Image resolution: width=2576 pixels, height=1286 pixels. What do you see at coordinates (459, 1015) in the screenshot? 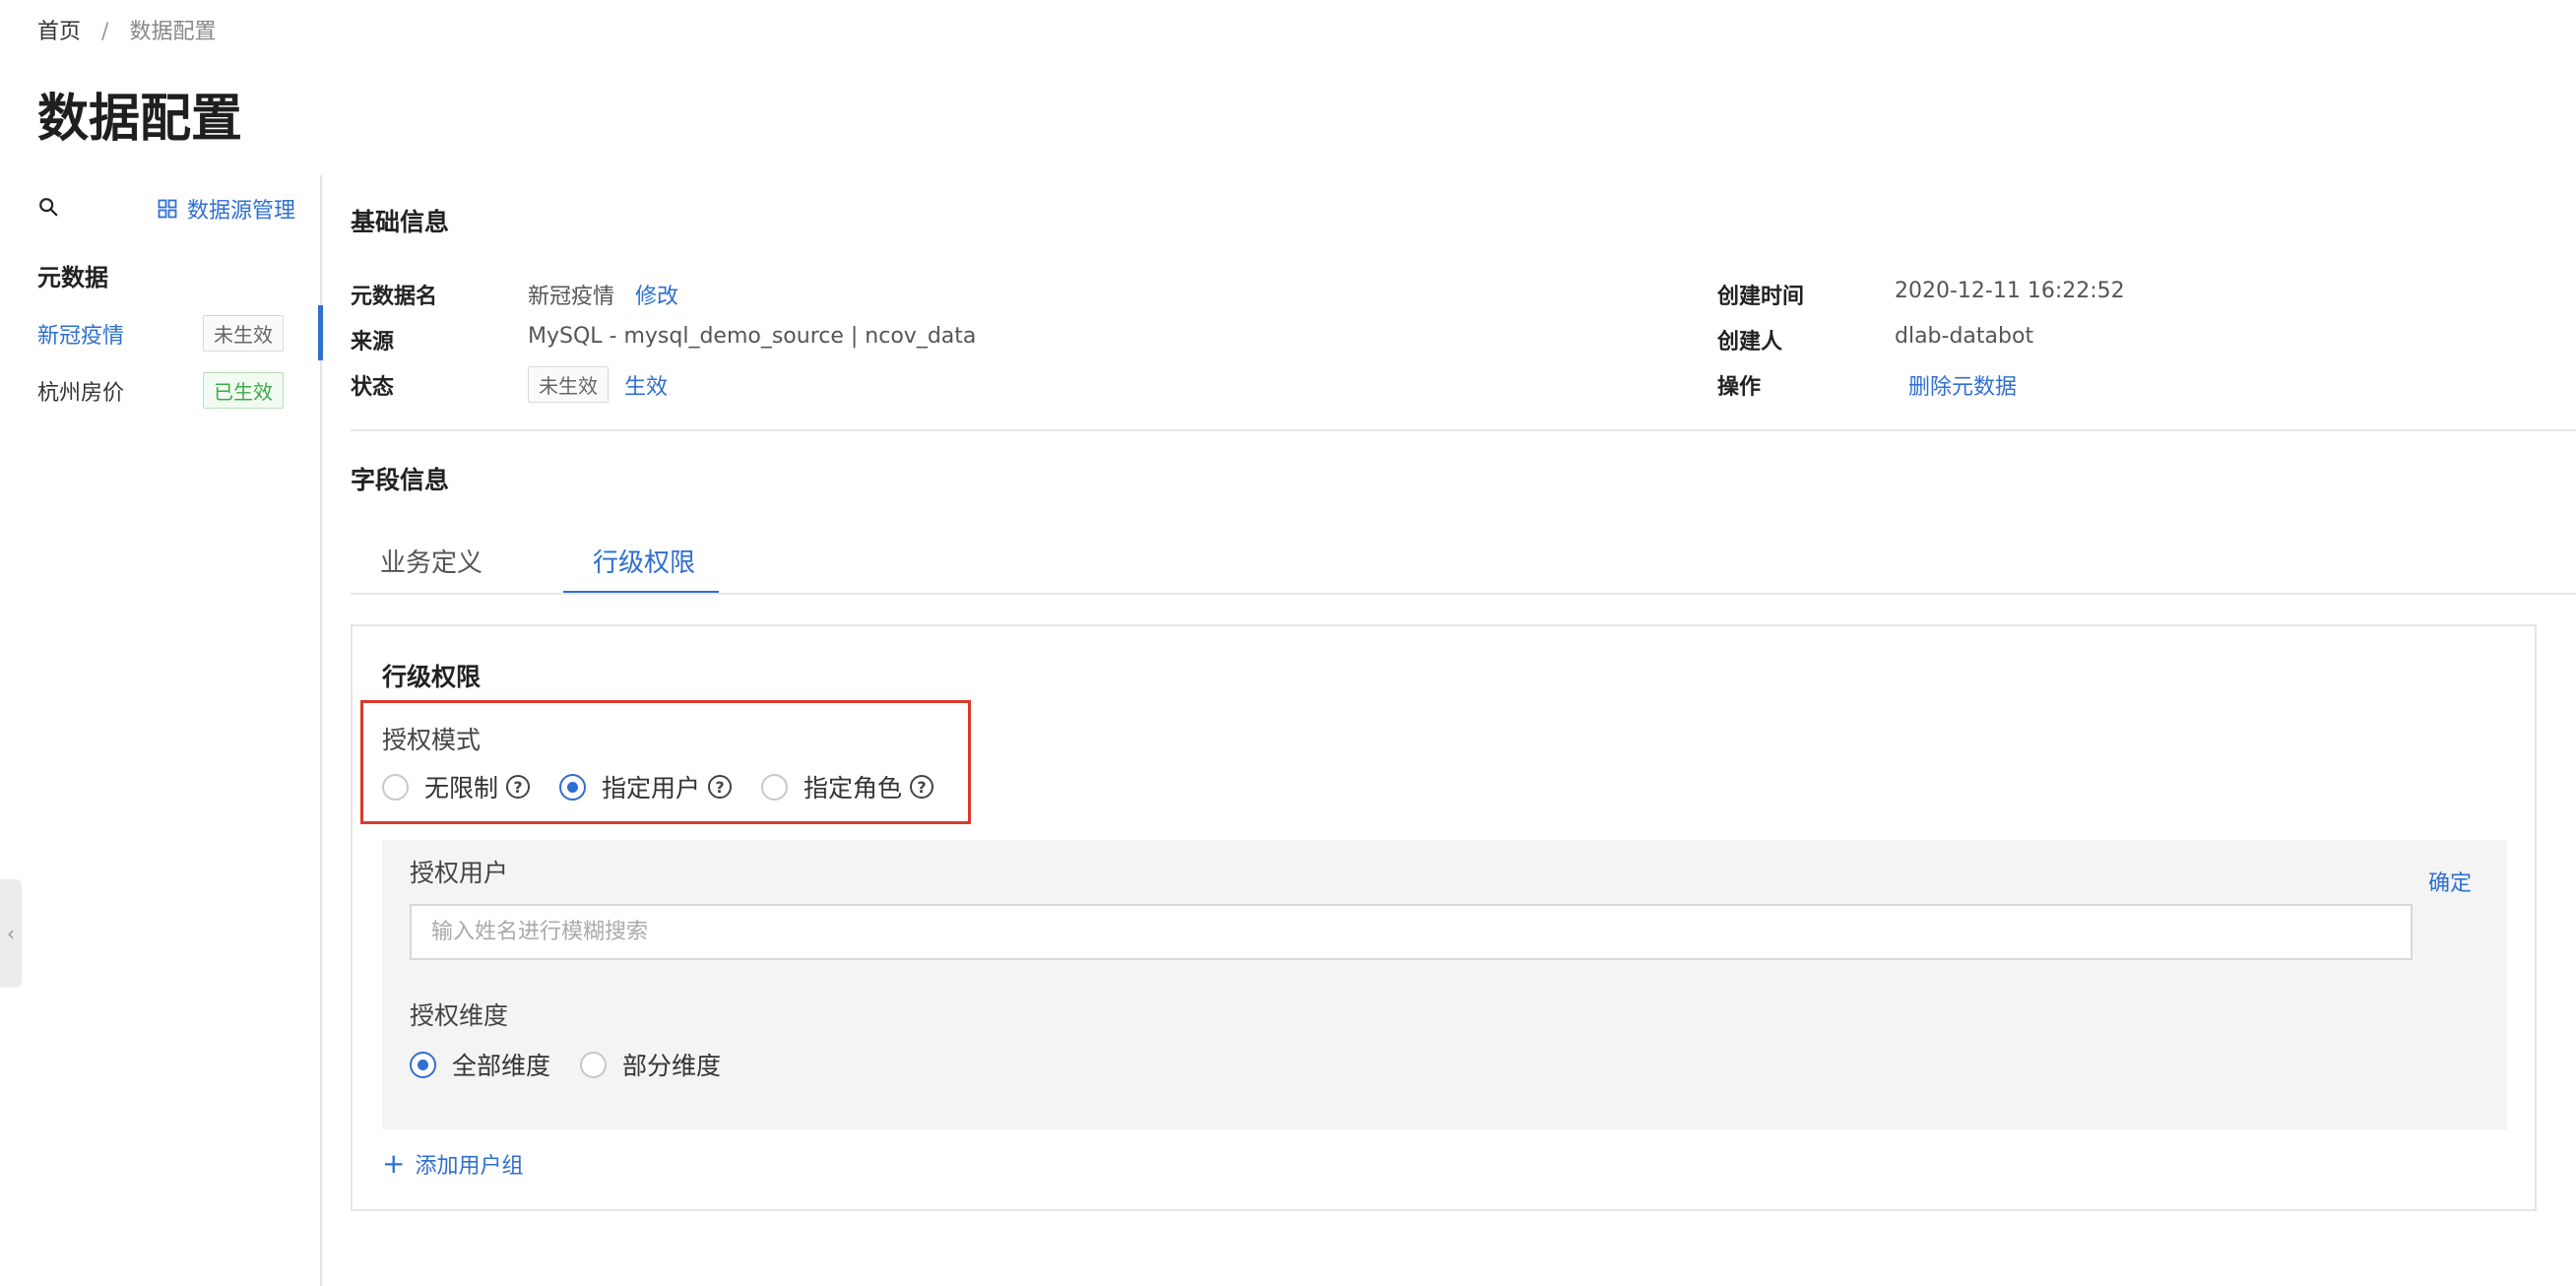
I see `auth-dimension-label: 授权维度` at bounding box center [459, 1015].